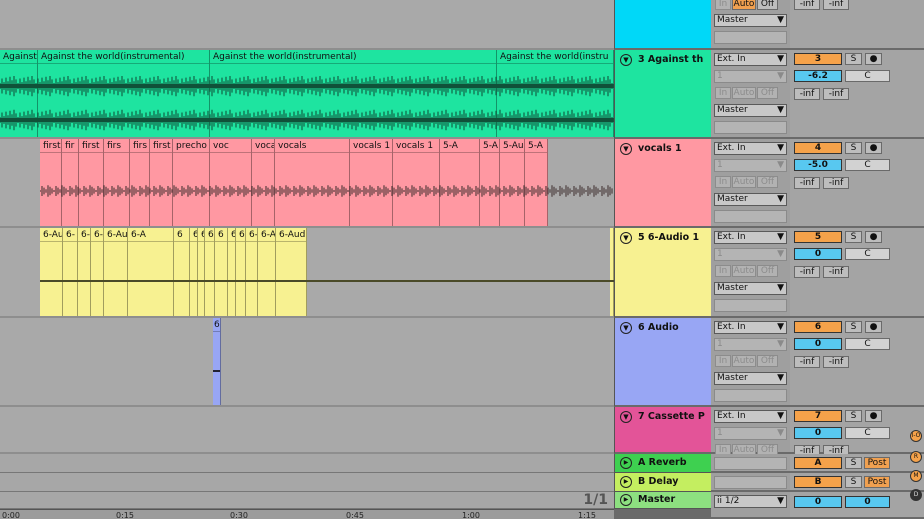  What do you see at coordinates (662, 183) in the screenshot?
I see `track-header: ▼ vocals 1` at bounding box center [662, 183].